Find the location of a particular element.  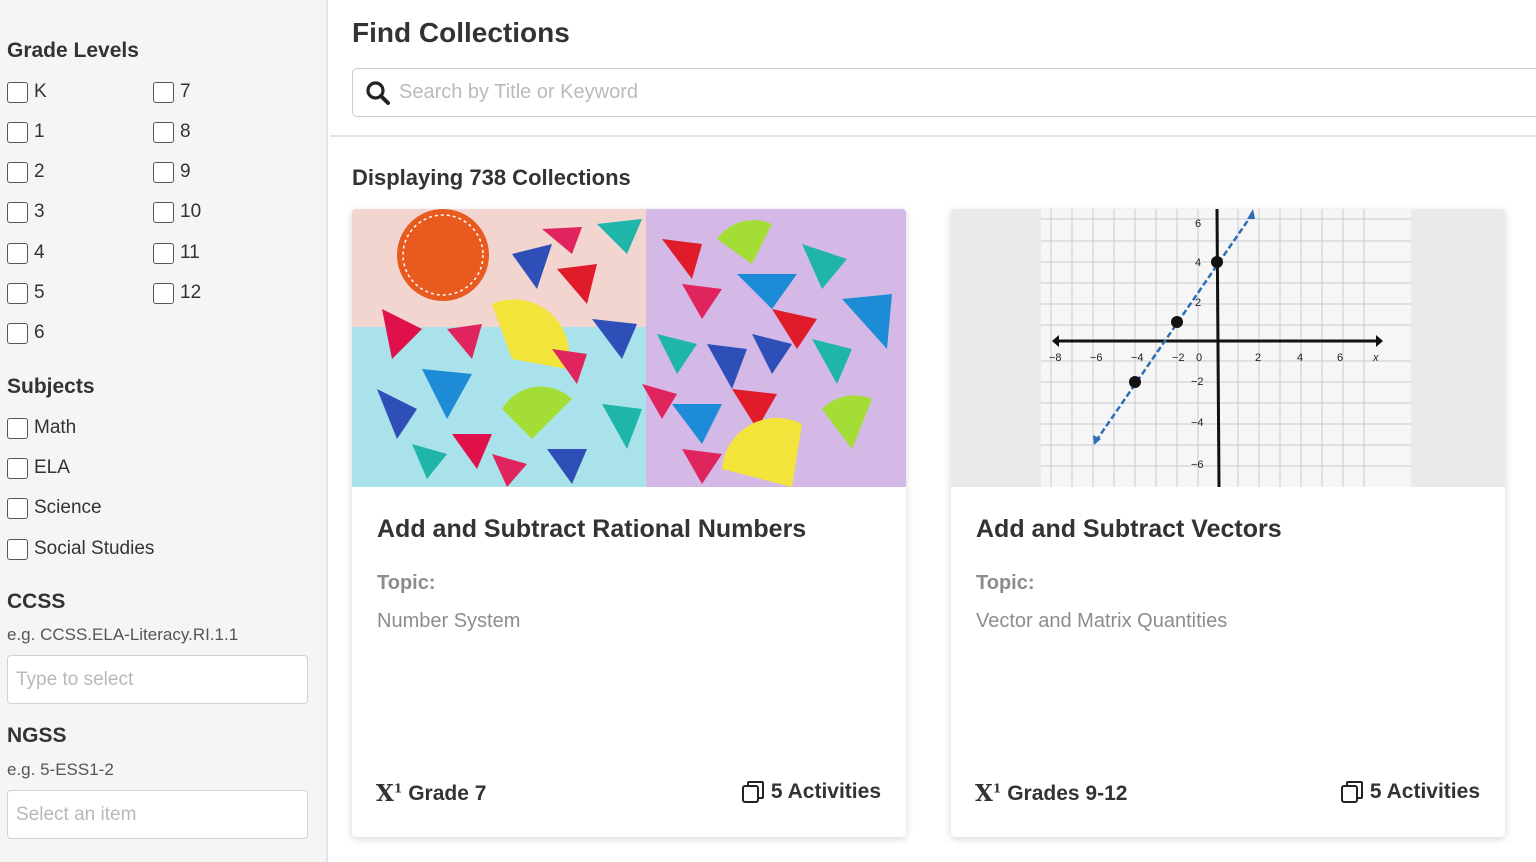

vector-graph-image: −8 −6 −4 −2 0 2 4 6 x 6 4 2 −2 −4 −6 is located at coordinates (1228, 348).